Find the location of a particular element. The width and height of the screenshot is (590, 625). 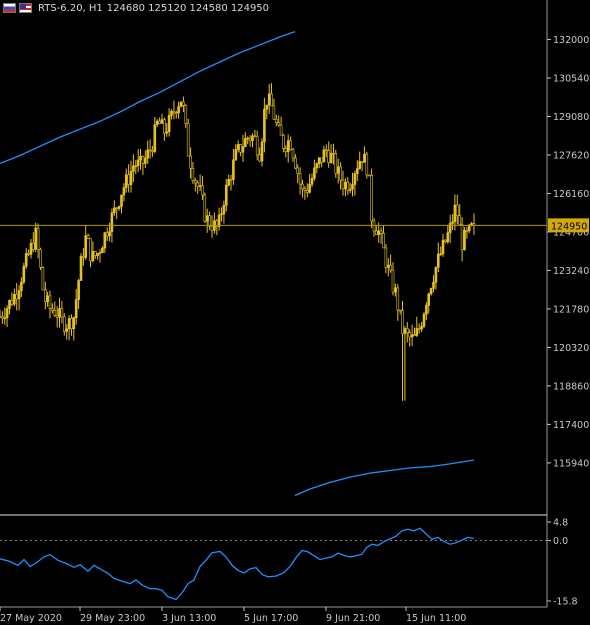

price-tick-label: 117400 is located at coordinates (571, 425).